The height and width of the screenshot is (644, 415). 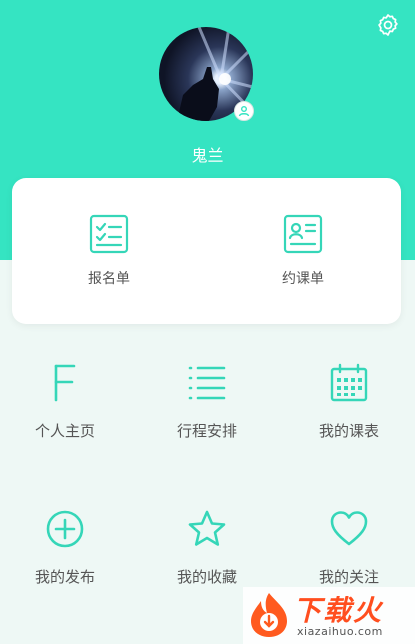 I want to click on my-timetable-button: 我的课表, so click(x=349, y=417).